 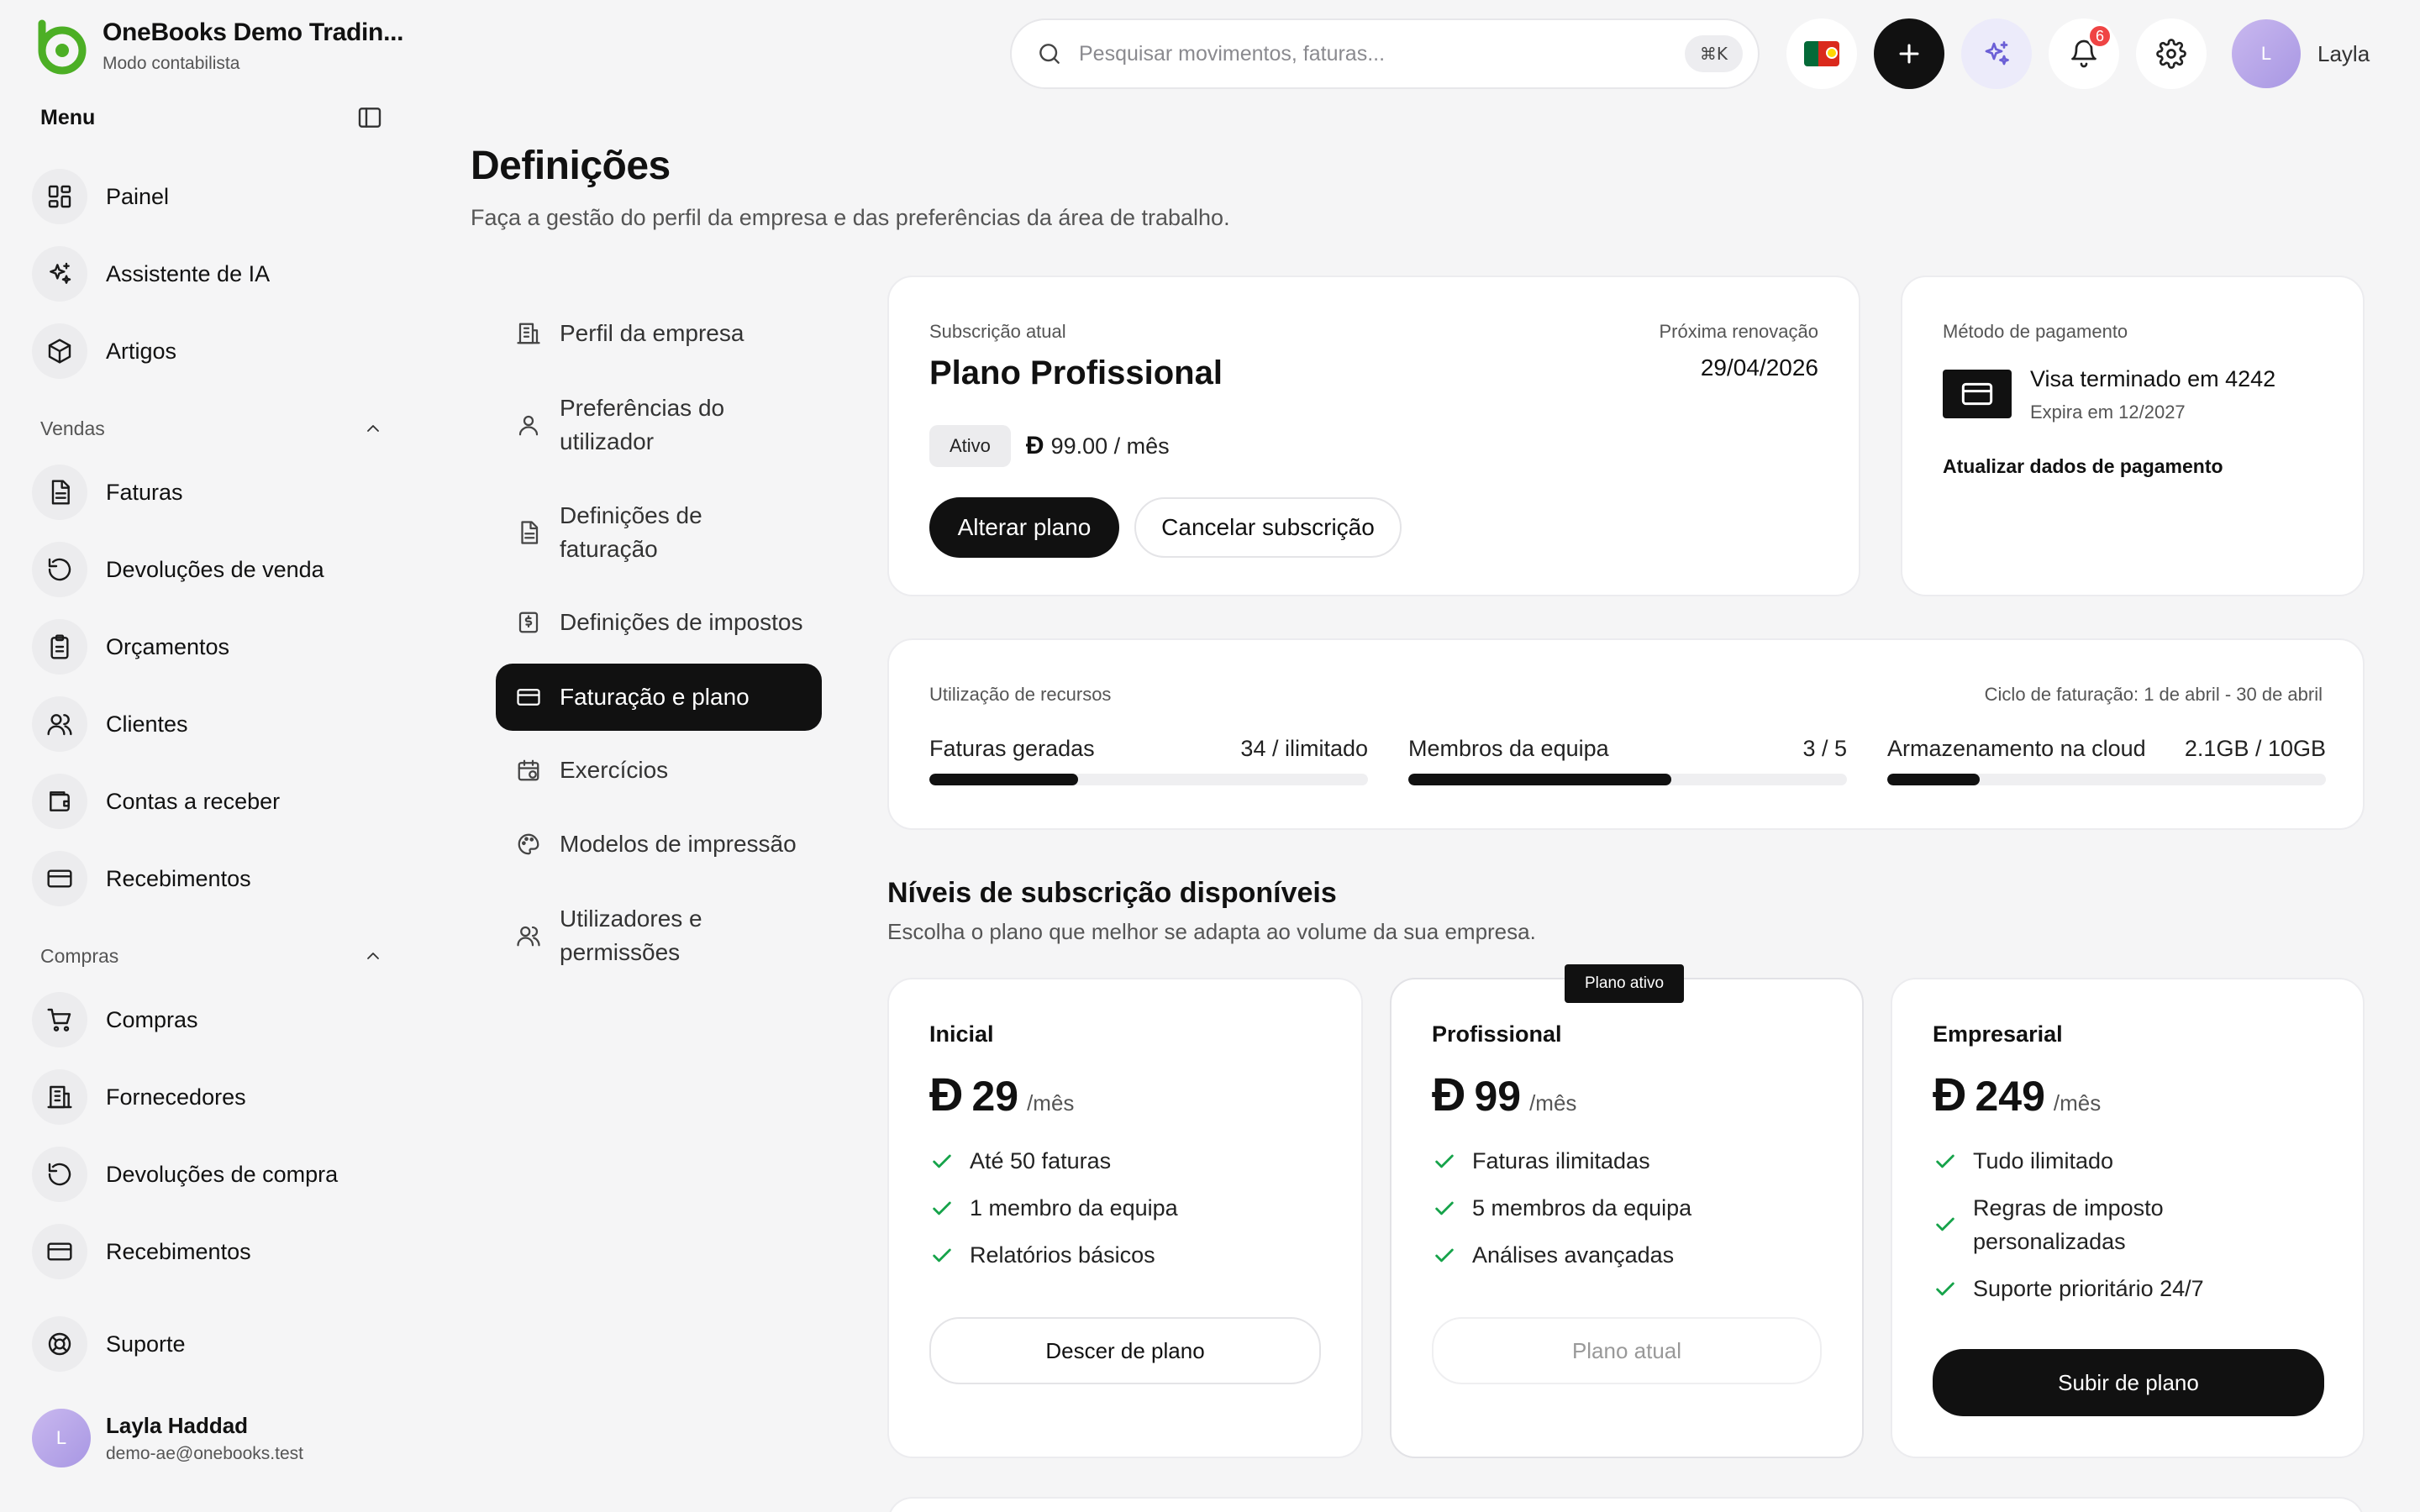 I want to click on downgrade-plan-button: Descer de plano, so click(x=1125, y=1350).